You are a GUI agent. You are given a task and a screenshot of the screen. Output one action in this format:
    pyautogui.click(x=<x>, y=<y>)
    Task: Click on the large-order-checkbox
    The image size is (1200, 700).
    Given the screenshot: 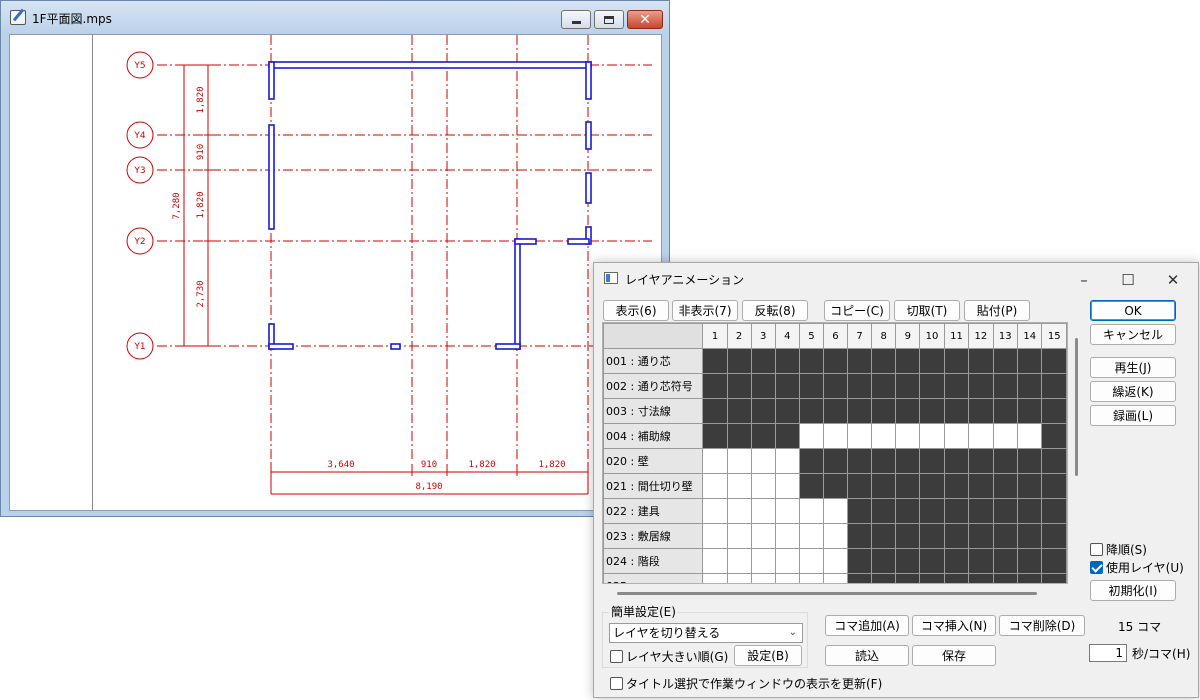 What is the action you would take?
    pyautogui.click(x=616, y=656)
    